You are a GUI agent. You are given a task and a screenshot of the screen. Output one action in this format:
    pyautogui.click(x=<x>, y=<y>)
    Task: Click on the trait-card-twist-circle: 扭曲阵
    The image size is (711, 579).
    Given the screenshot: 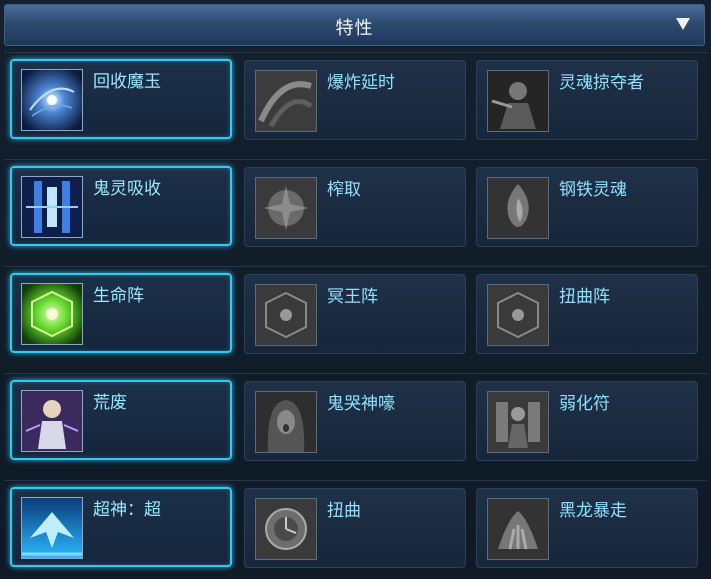 What is the action you would take?
    pyautogui.click(x=587, y=314)
    